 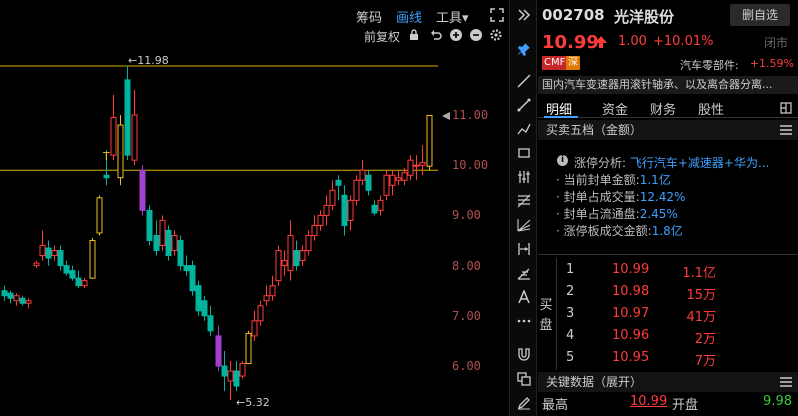 What do you see at coordinates (600, 163) in the screenshot?
I see `analysis-label: 涨停分析:` at bounding box center [600, 163].